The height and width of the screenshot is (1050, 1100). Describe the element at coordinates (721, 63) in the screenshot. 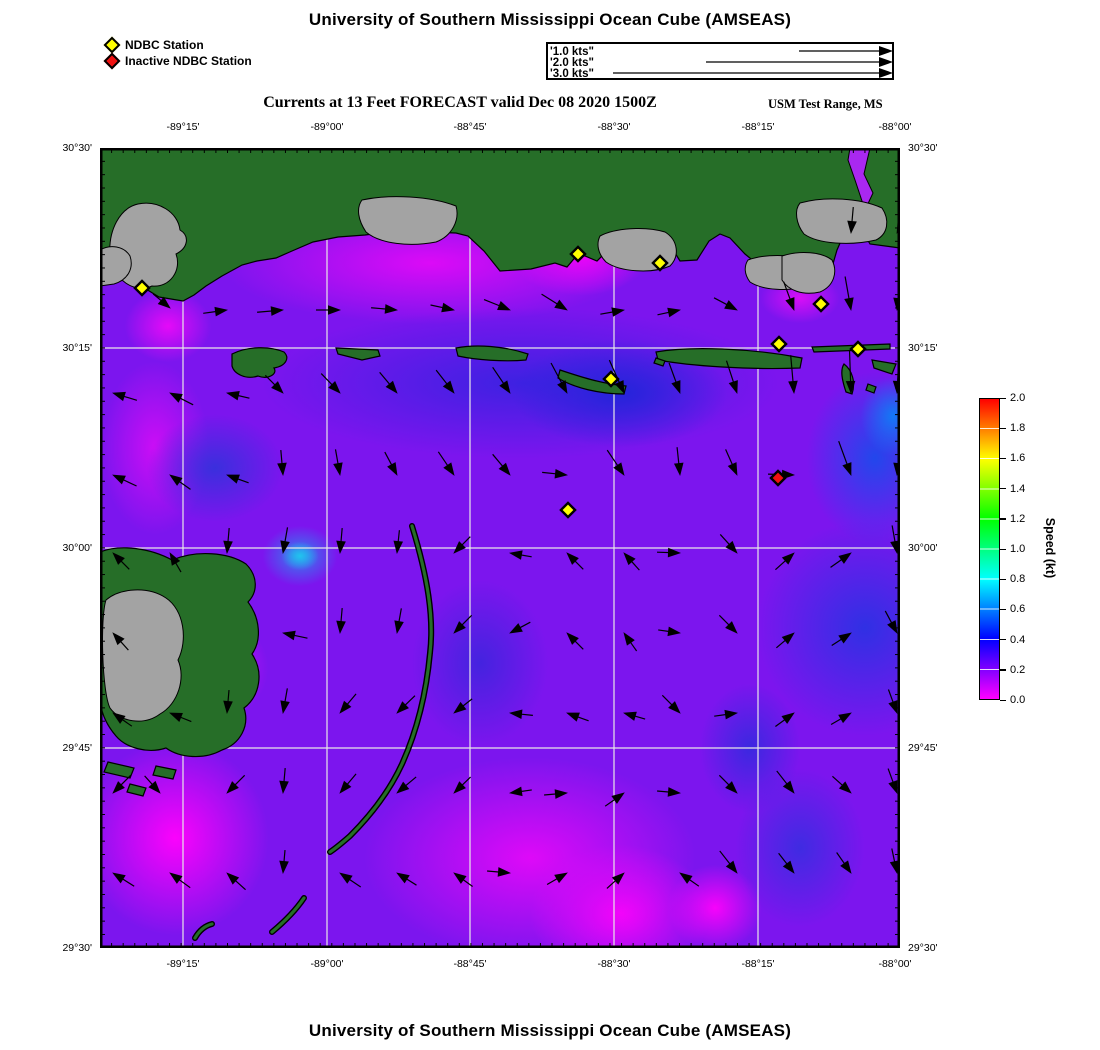

I see `speed-scale-arrows: '1.0 kts"'2.0 kts"'3.0 kts"` at that location.